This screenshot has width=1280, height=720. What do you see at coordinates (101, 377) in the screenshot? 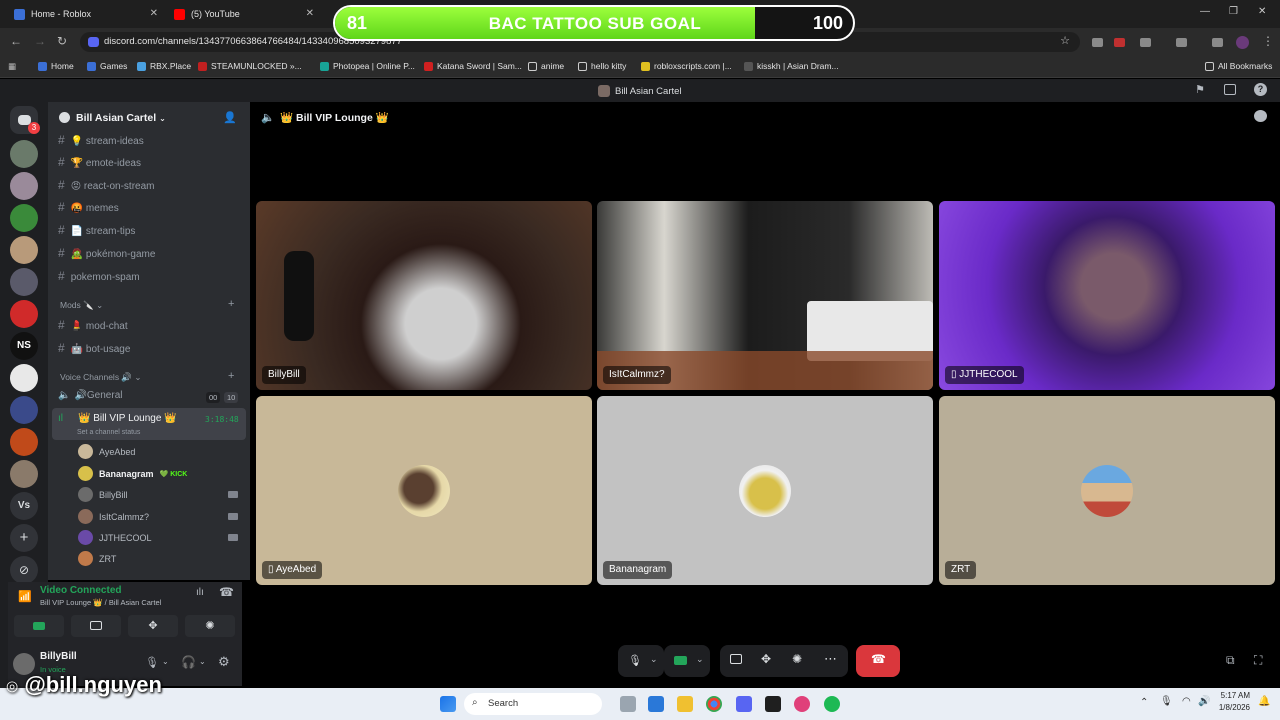
I see `category-voice-channels: Voice Channels 🔊 ⌄` at bounding box center [101, 377].